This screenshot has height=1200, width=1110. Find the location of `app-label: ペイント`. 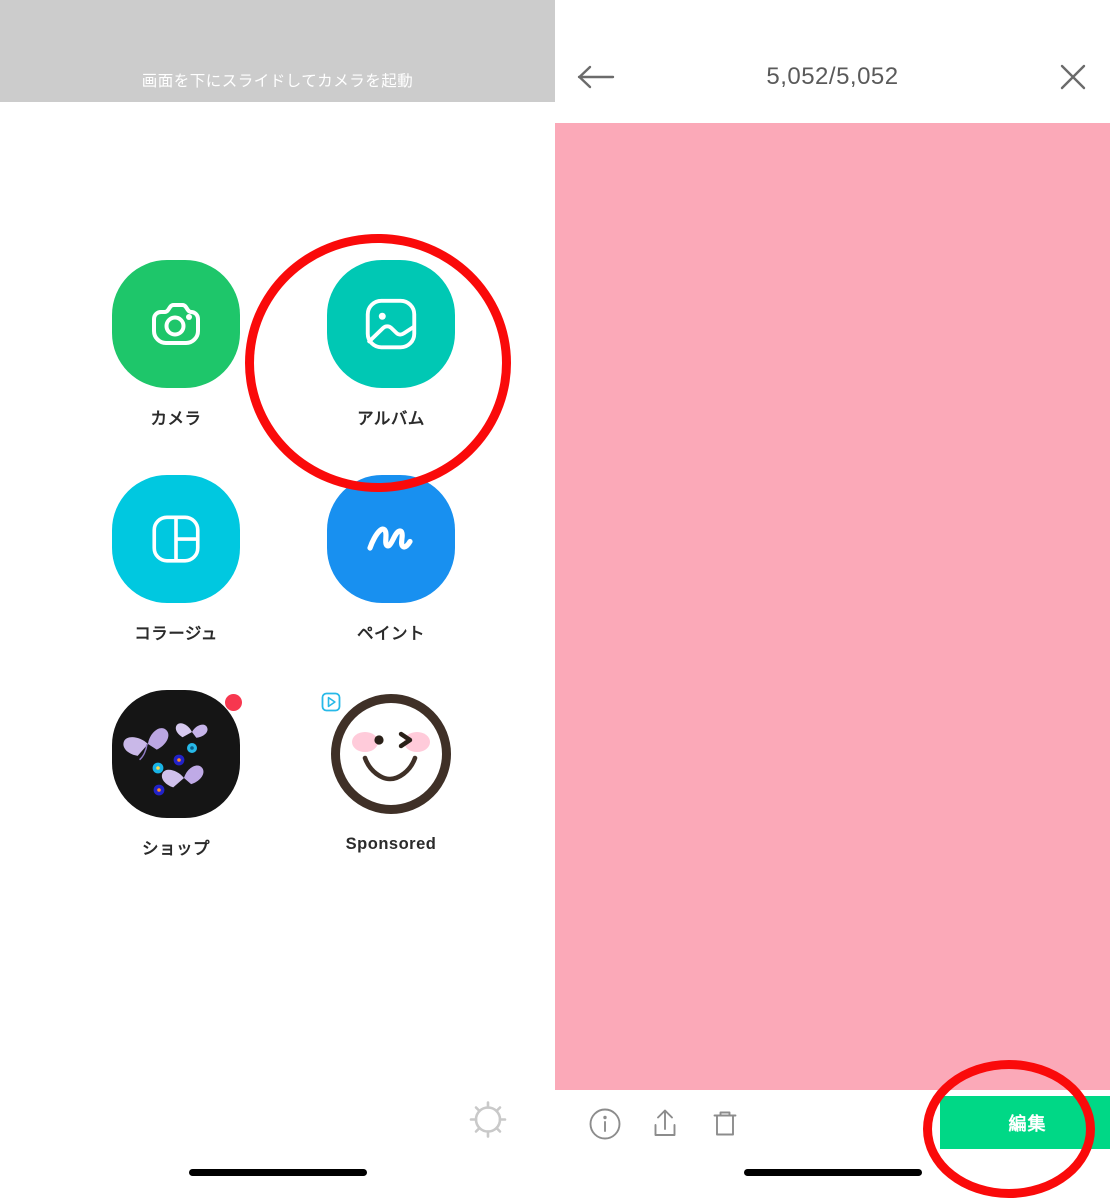

app-label: ペイント is located at coordinates (391, 634).